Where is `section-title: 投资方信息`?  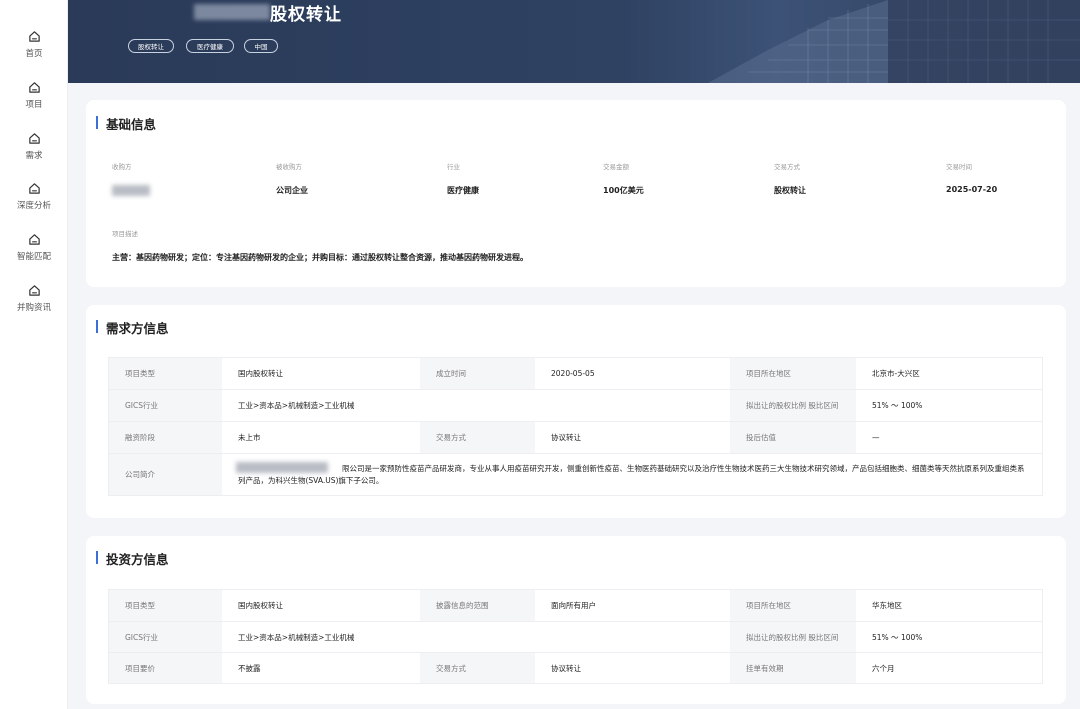 section-title: 投资方信息 is located at coordinates (132, 558).